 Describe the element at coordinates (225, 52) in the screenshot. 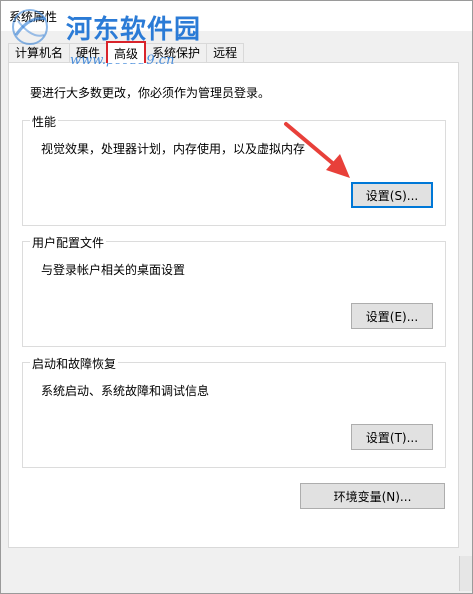

I see `tab-remote: 远程` at that location.